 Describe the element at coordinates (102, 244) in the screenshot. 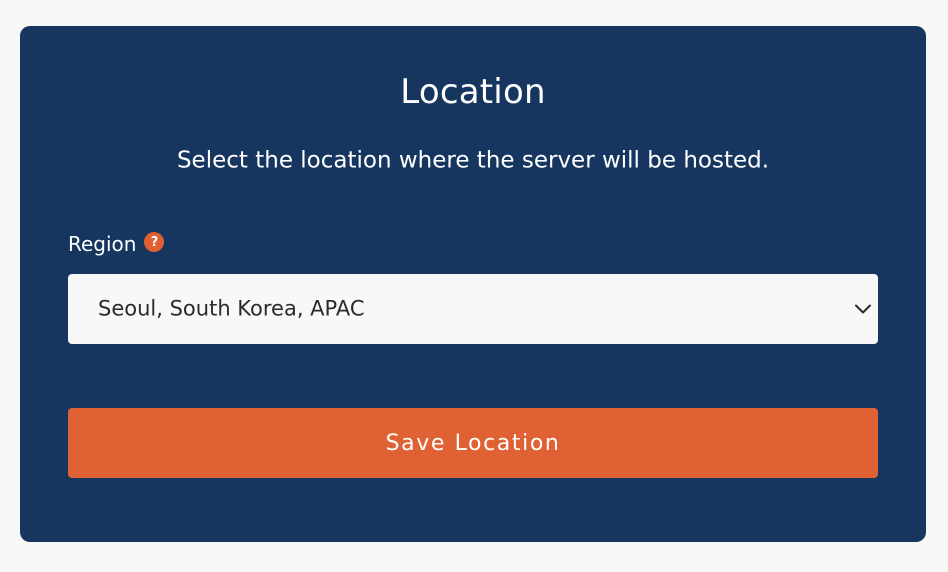

I see `region-label: Region` at that location.